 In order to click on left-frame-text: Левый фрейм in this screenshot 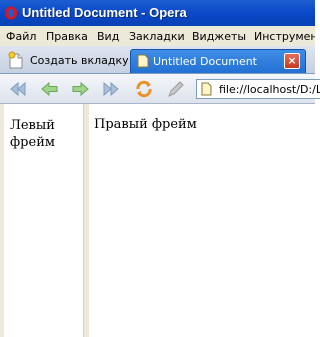, I will do `click(32, 134)`.